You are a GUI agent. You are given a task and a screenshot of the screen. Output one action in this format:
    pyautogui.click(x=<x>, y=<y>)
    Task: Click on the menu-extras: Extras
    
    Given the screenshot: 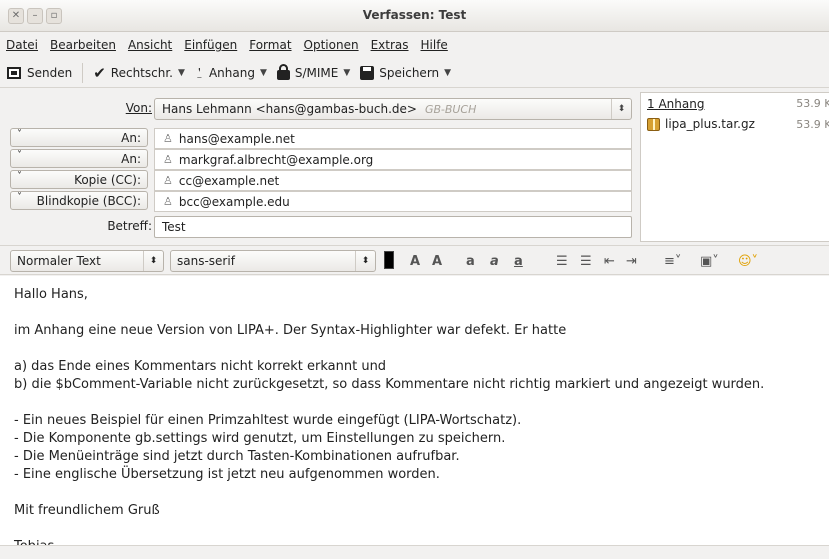 What is the action you would take?
    pyautogui.click(x=390, y=45)
    